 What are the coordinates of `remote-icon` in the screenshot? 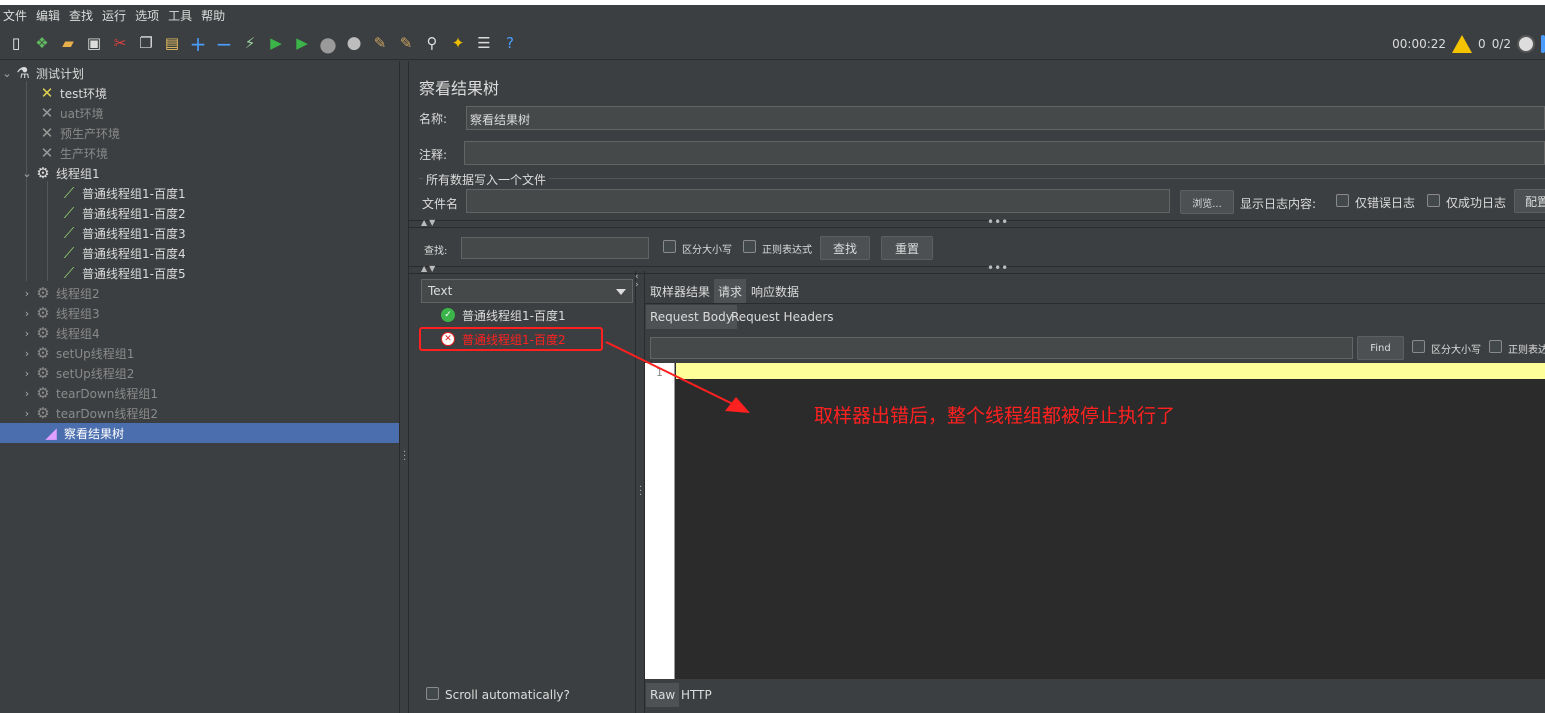 It's located at (1526, 44).